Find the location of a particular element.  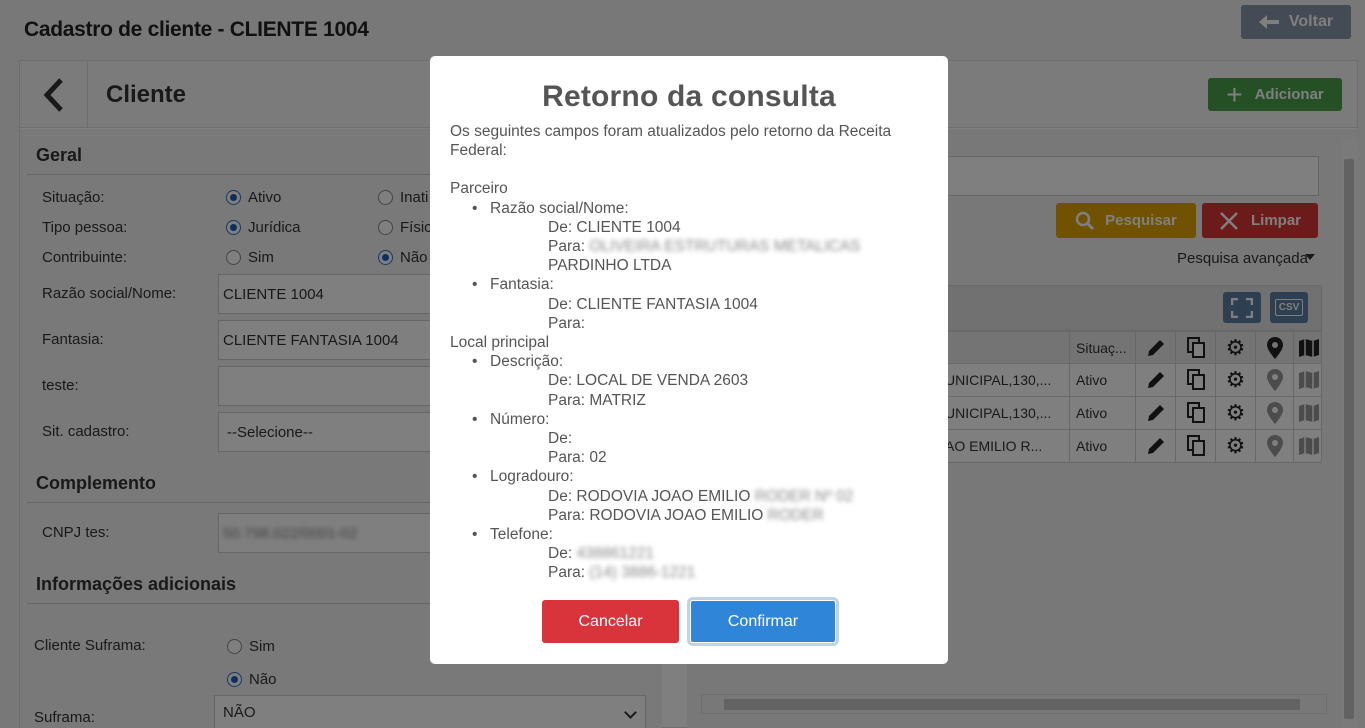

razao-para-end: PARDINHO LTDA is located at coordinates (610, 266).